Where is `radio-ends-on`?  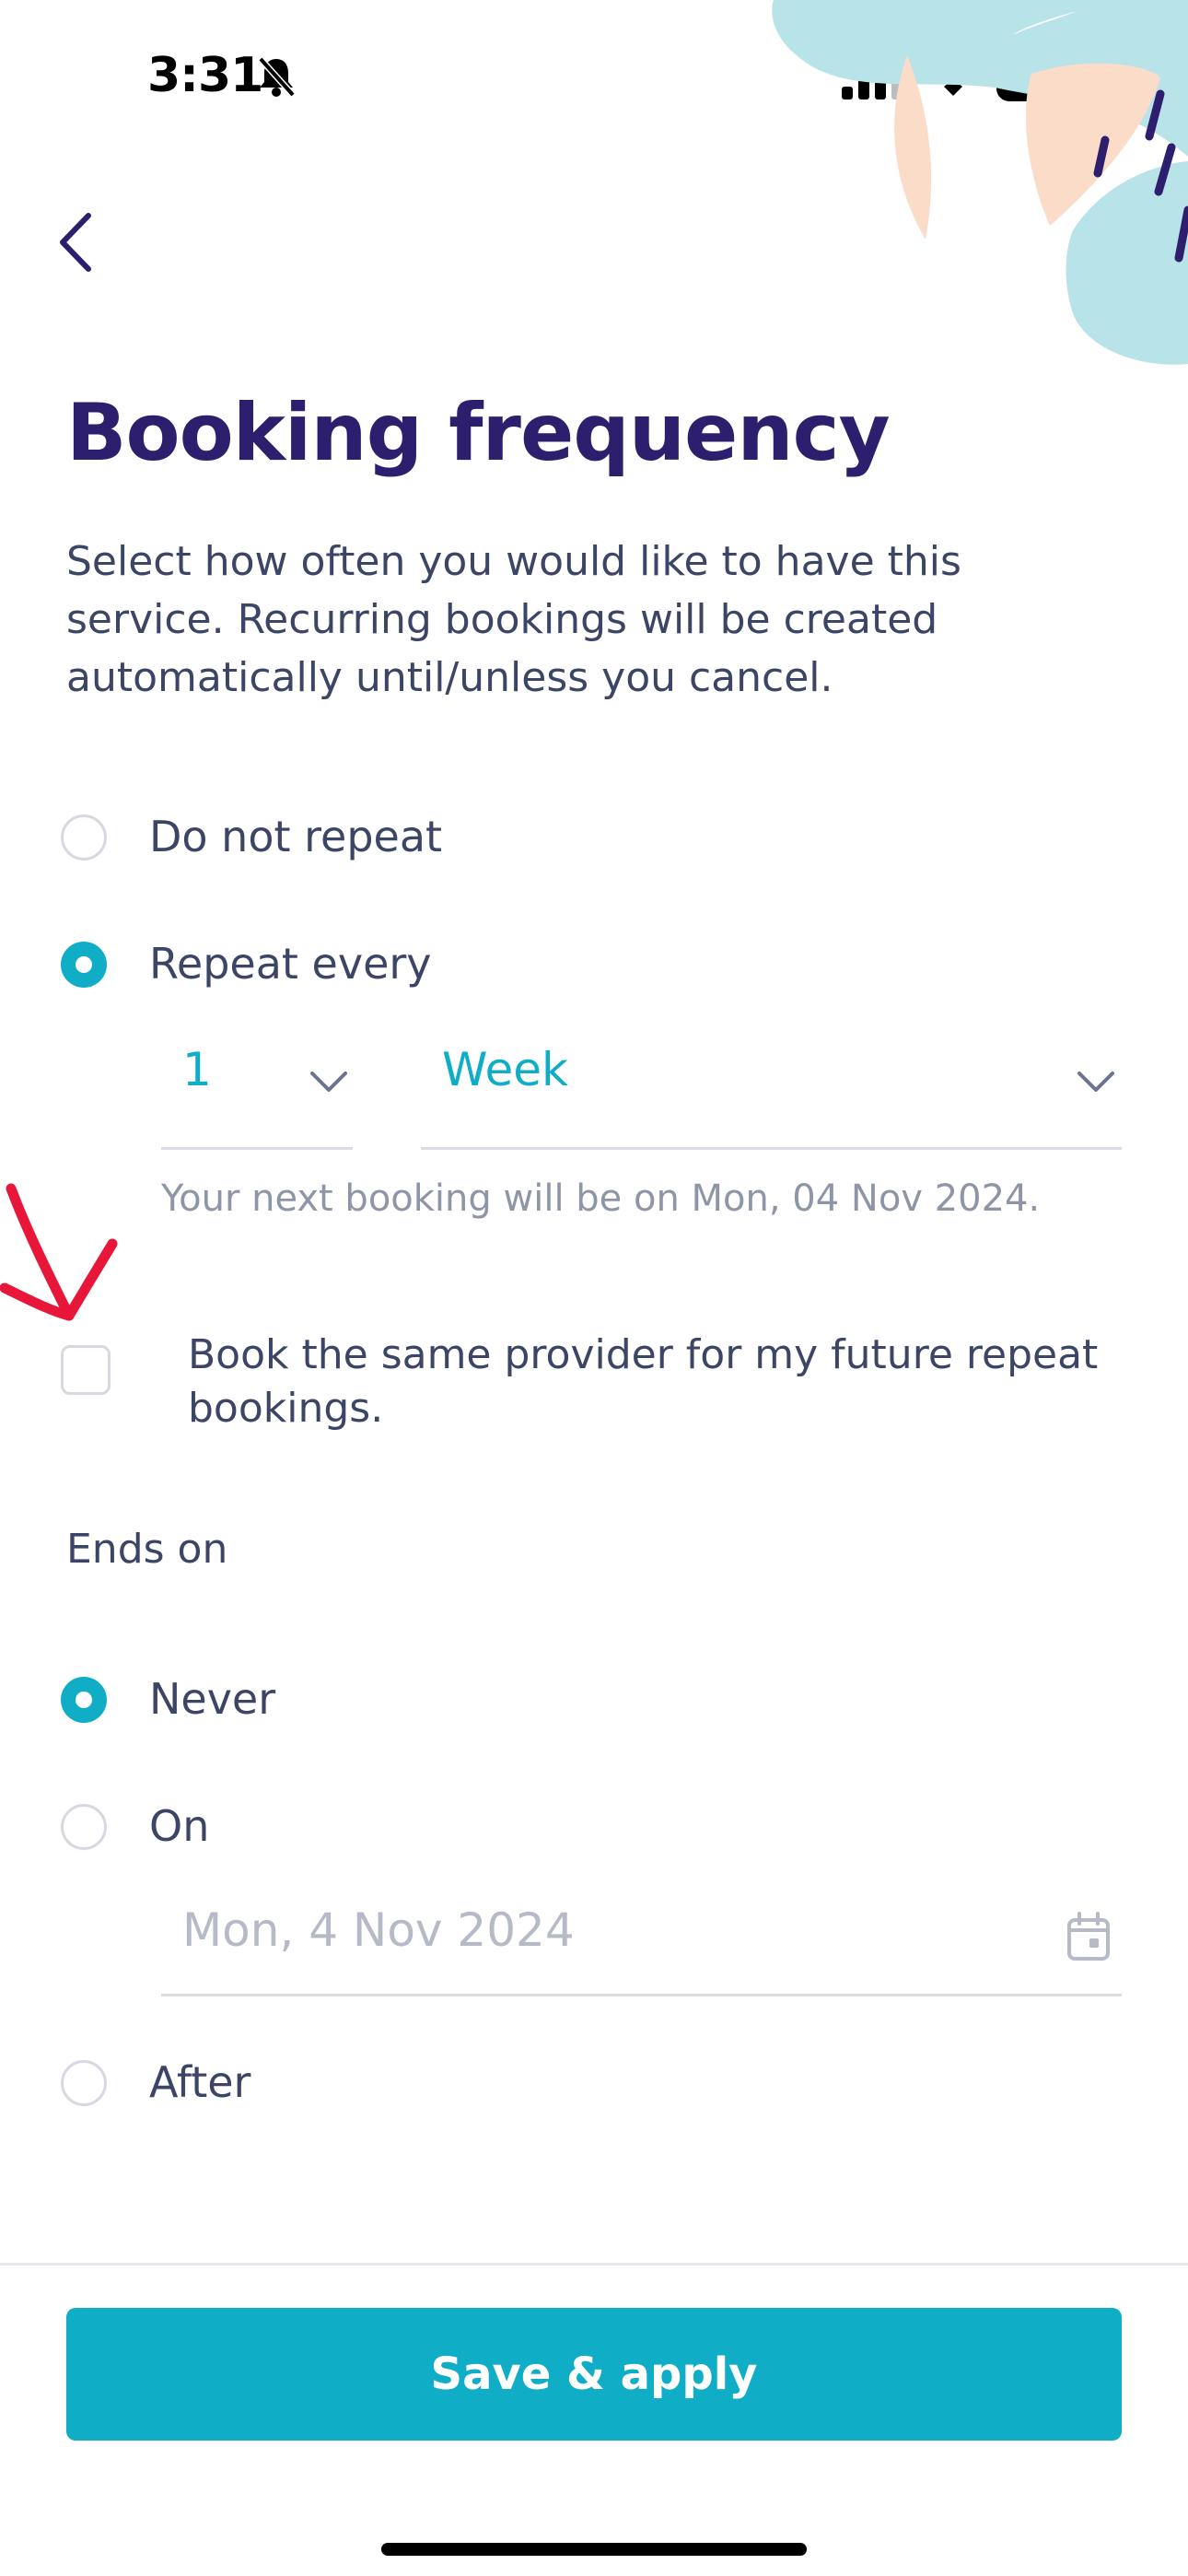 radio-ends-on is located at coordinates (84, 1827).